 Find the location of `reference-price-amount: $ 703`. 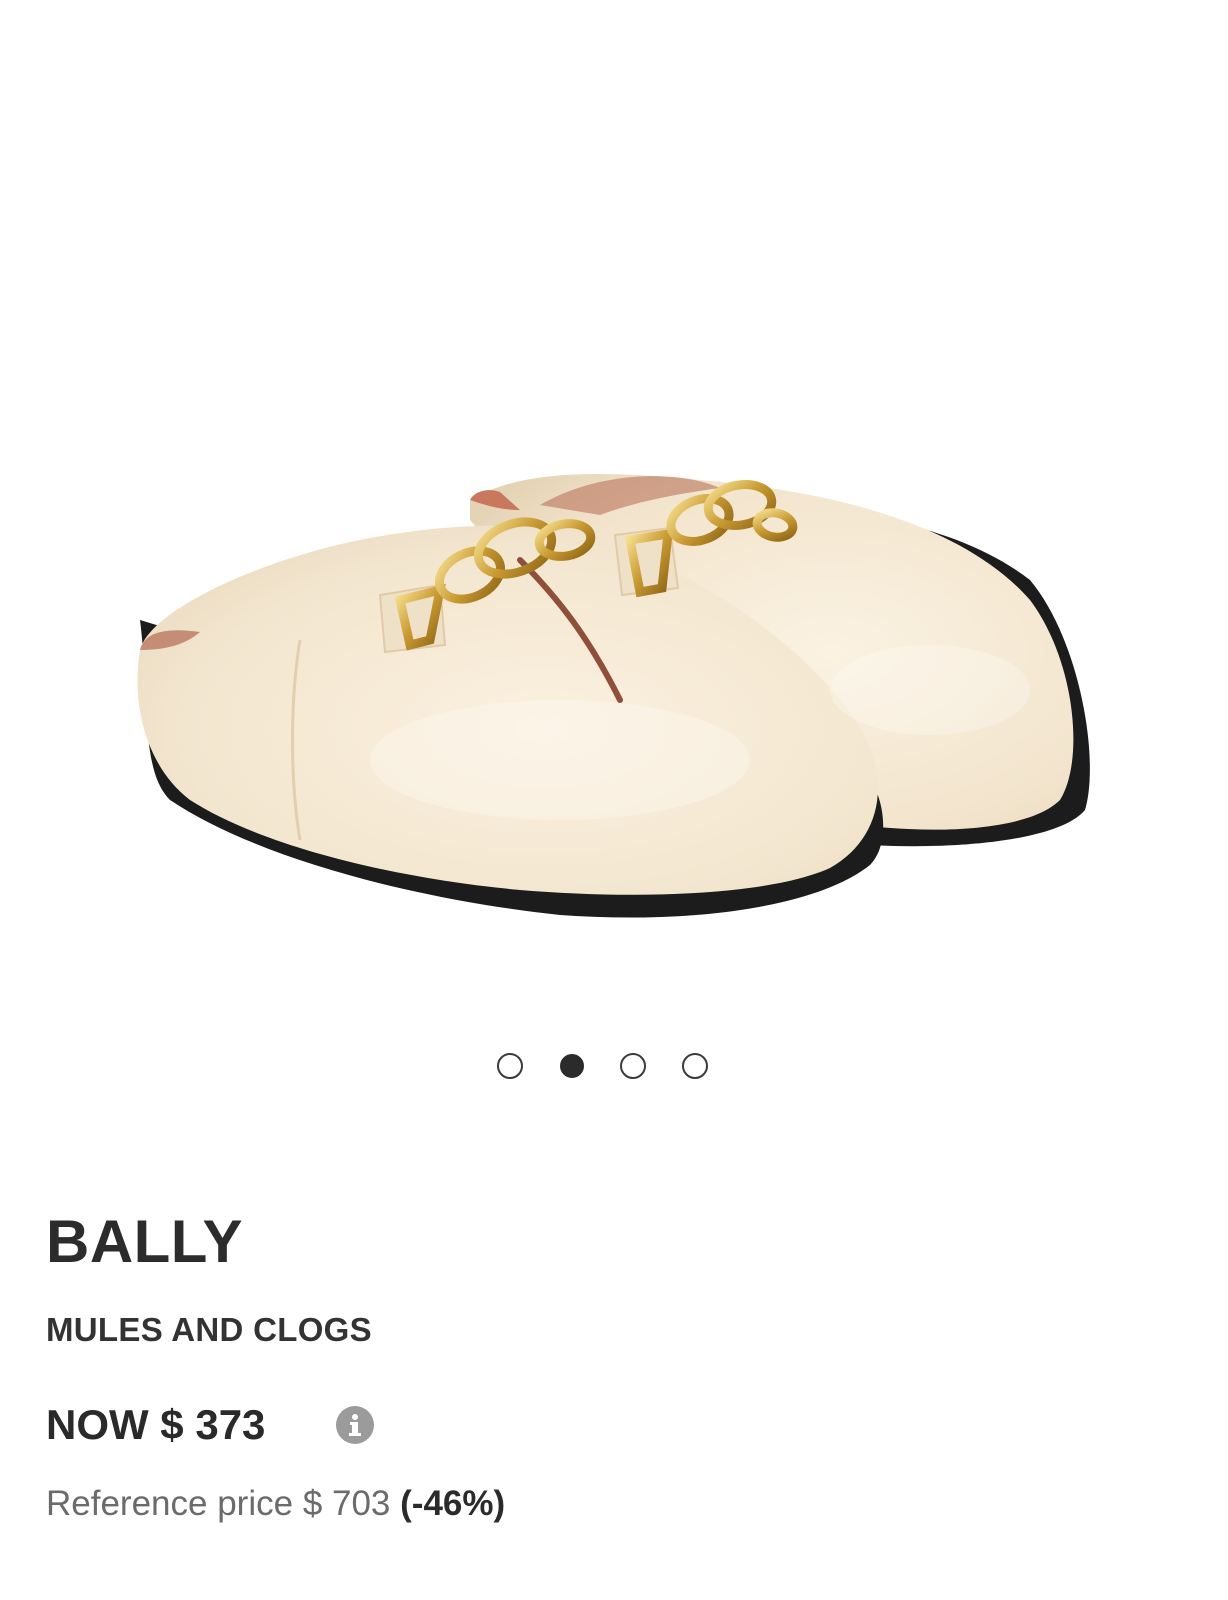

reference-price-amount: $ 703 is located at coordinates (346, 1503).